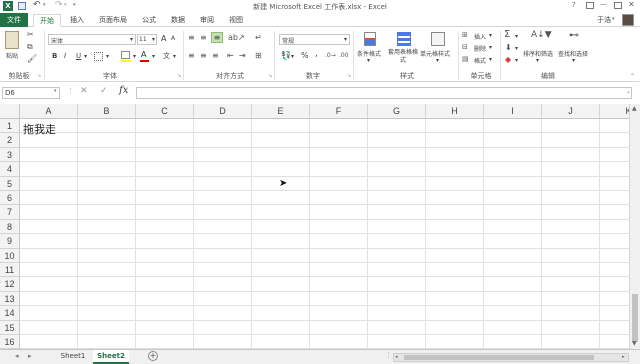 Image resolution: width=640 pixels, height=364 pixels. Describe the element at coordinates (10, 183) in the screenshot. I see `row-header: 5` at that location.